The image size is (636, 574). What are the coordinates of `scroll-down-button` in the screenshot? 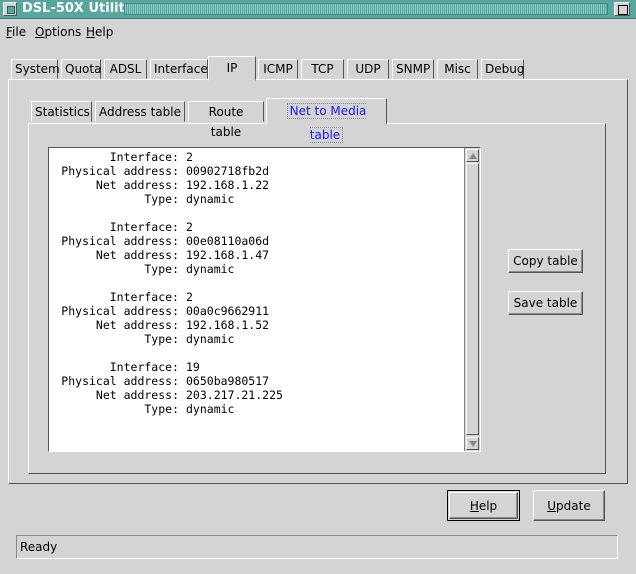 It's located at (472, 443).